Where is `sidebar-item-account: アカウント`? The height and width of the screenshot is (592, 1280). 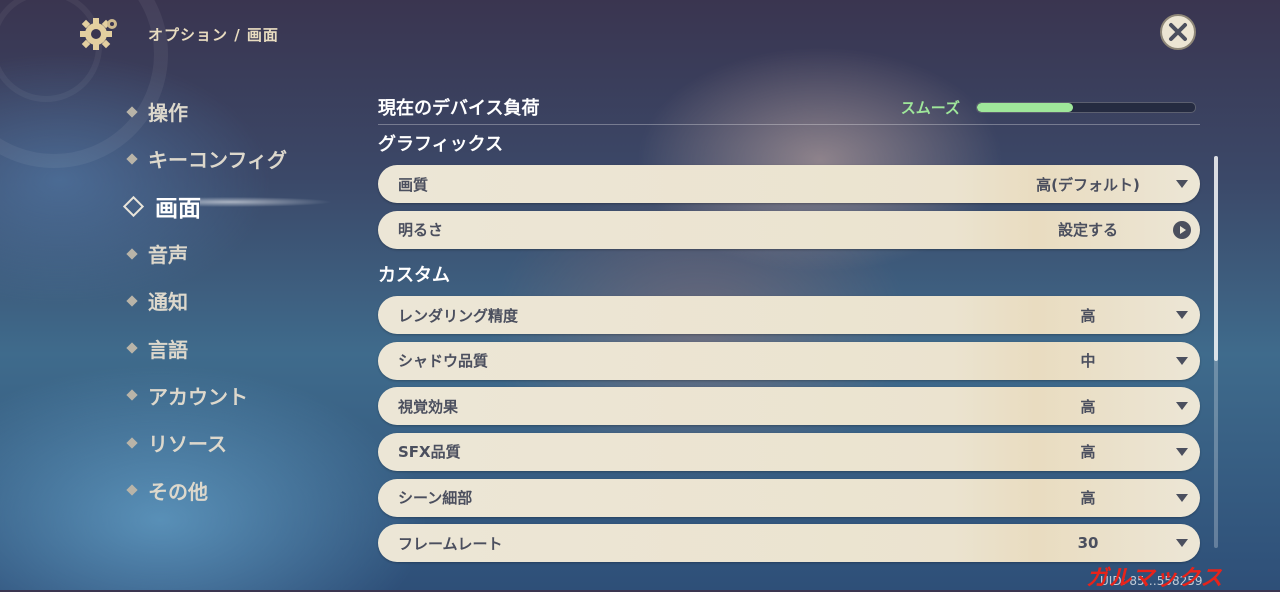
sidebar-item-account: アカウント is located at coordinates (206, 395).